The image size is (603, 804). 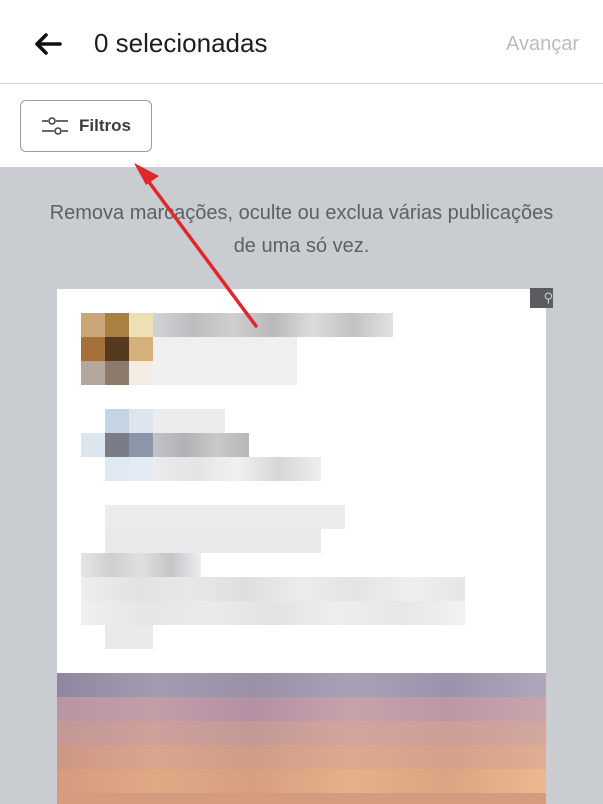 I want to click on sliders-icon, so click(x=55, y=126).